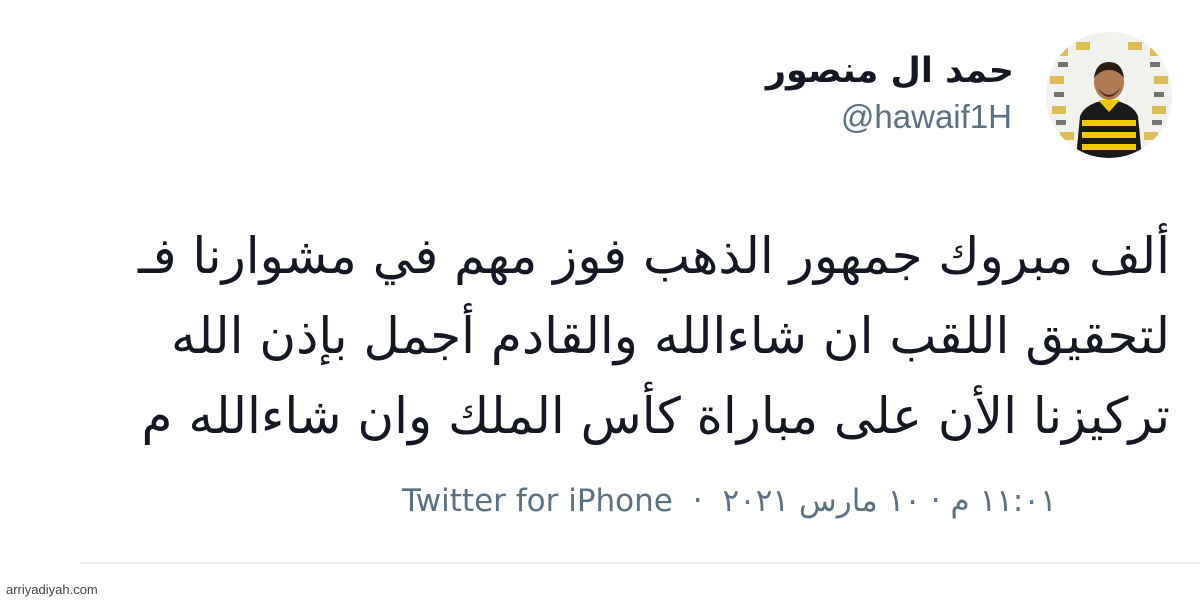  Describe the element at coordinates (889, 501) in the screenshot. I see `tweet-timestamp: ١١:٠١ م · ١٠ مارس ٢٠٢١` at that location.